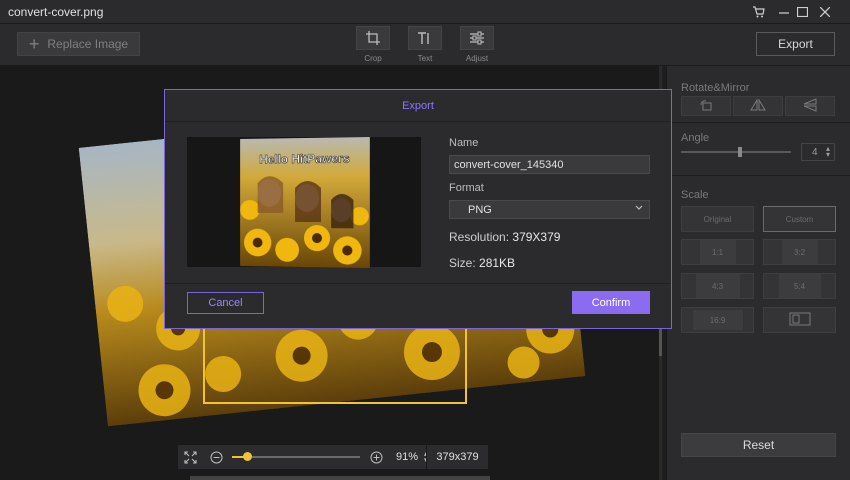 The width and height of the screenshot is (850, 480). I want to click on plus-icon: +, so click(34, 44).